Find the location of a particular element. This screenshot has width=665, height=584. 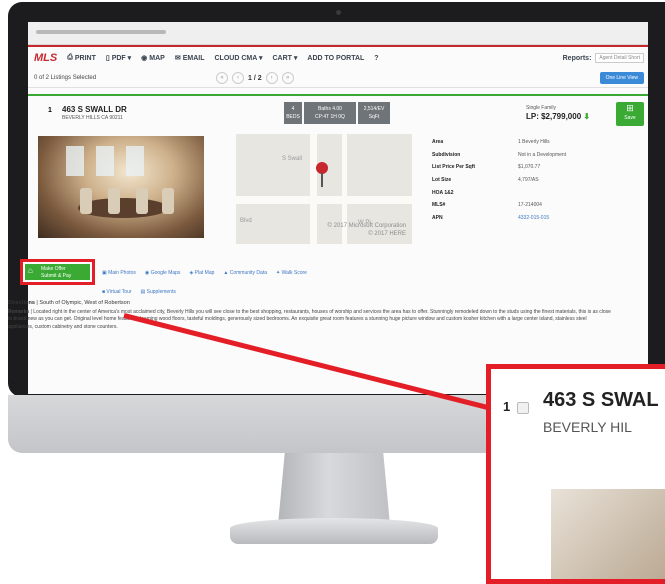

reports-select: Agent Detail Short is located at coordinates (619, 58).